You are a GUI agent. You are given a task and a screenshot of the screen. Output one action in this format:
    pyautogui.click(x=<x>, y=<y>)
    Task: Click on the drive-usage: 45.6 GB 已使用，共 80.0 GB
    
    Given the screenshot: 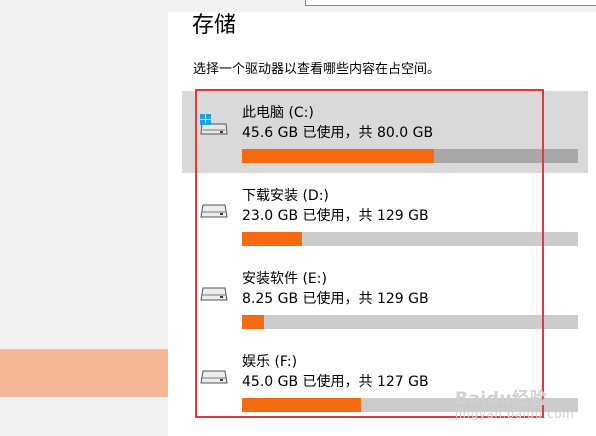 What is the action you would take?
    pyautogui.click(x=338, y=133)
    